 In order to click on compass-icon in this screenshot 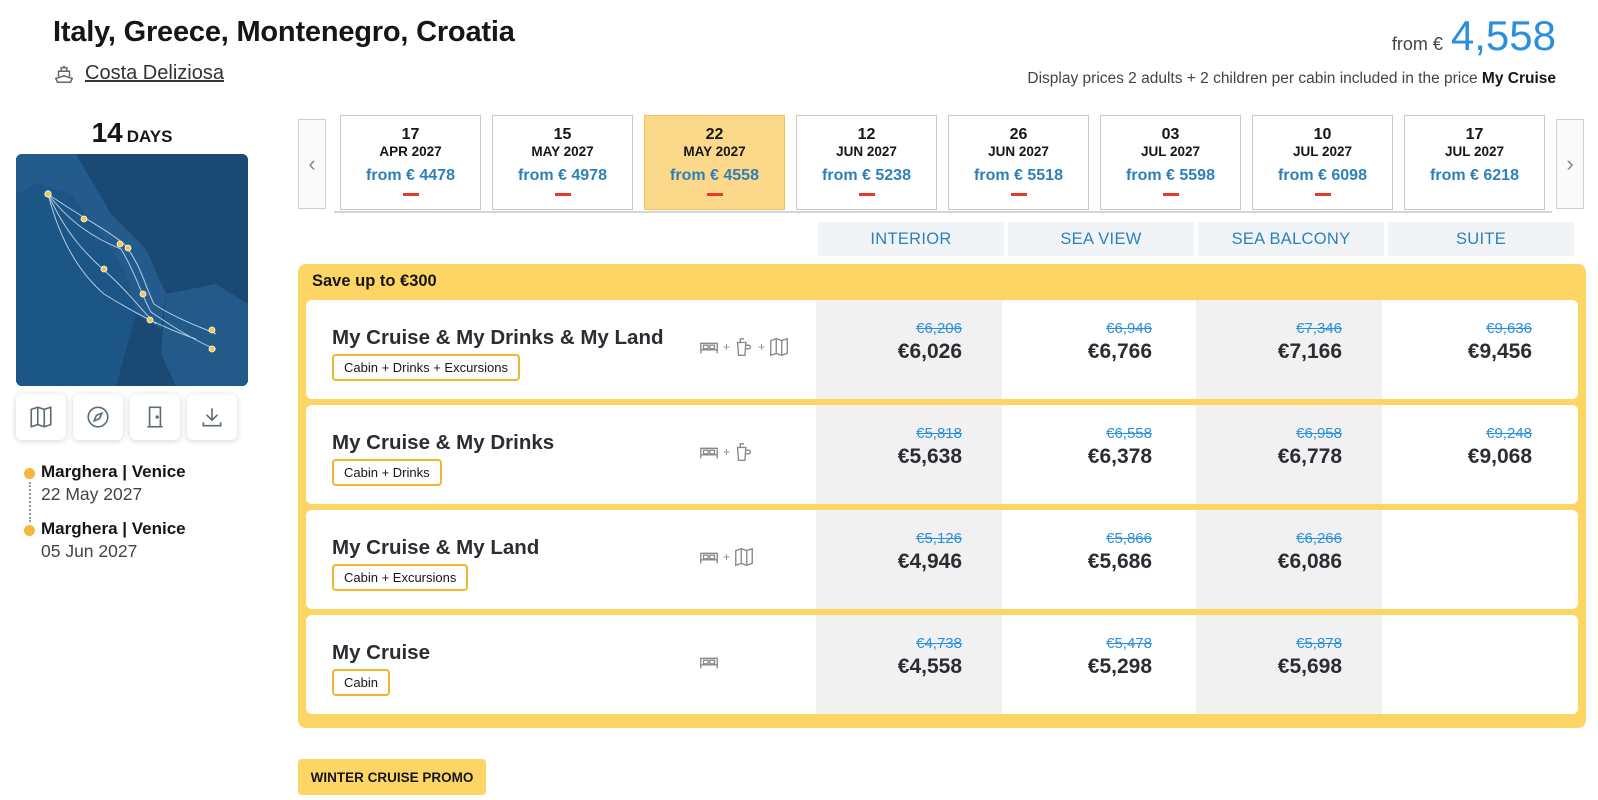, I will do `click(98, 417)`.